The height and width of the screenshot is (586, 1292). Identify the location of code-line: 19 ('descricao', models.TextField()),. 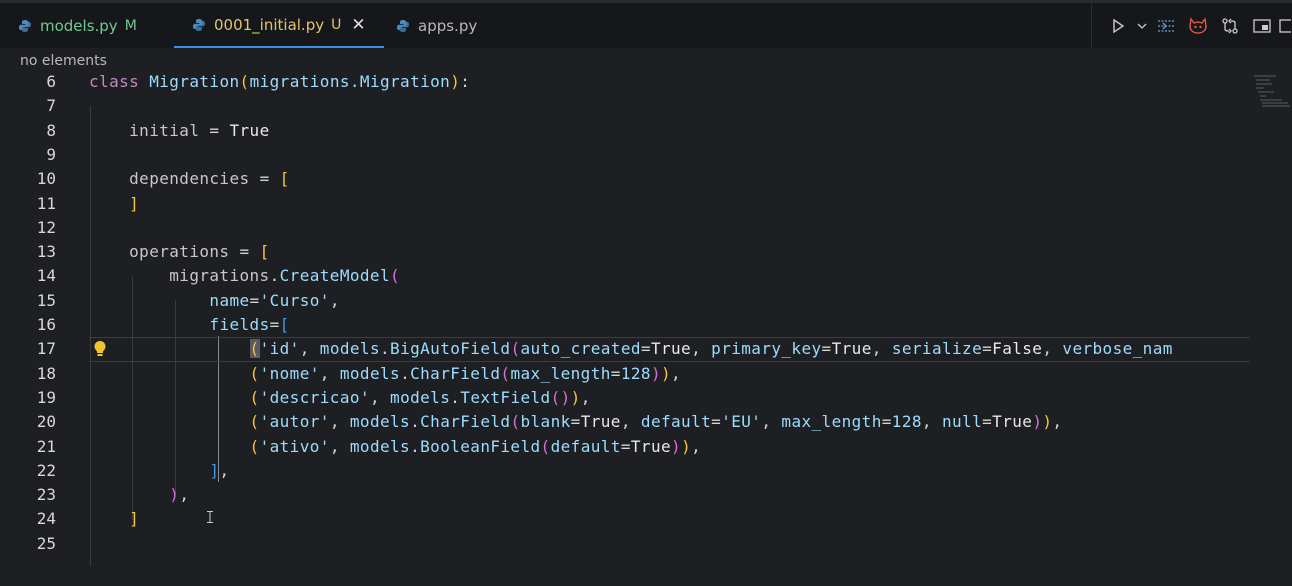
(625, 398).